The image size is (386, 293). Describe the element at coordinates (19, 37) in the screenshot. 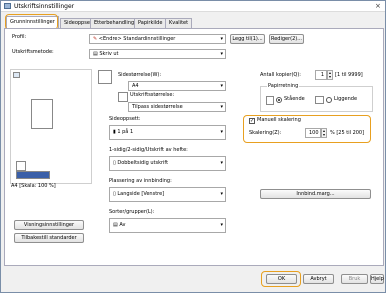

I see `profile-label: Profil:` at that location.